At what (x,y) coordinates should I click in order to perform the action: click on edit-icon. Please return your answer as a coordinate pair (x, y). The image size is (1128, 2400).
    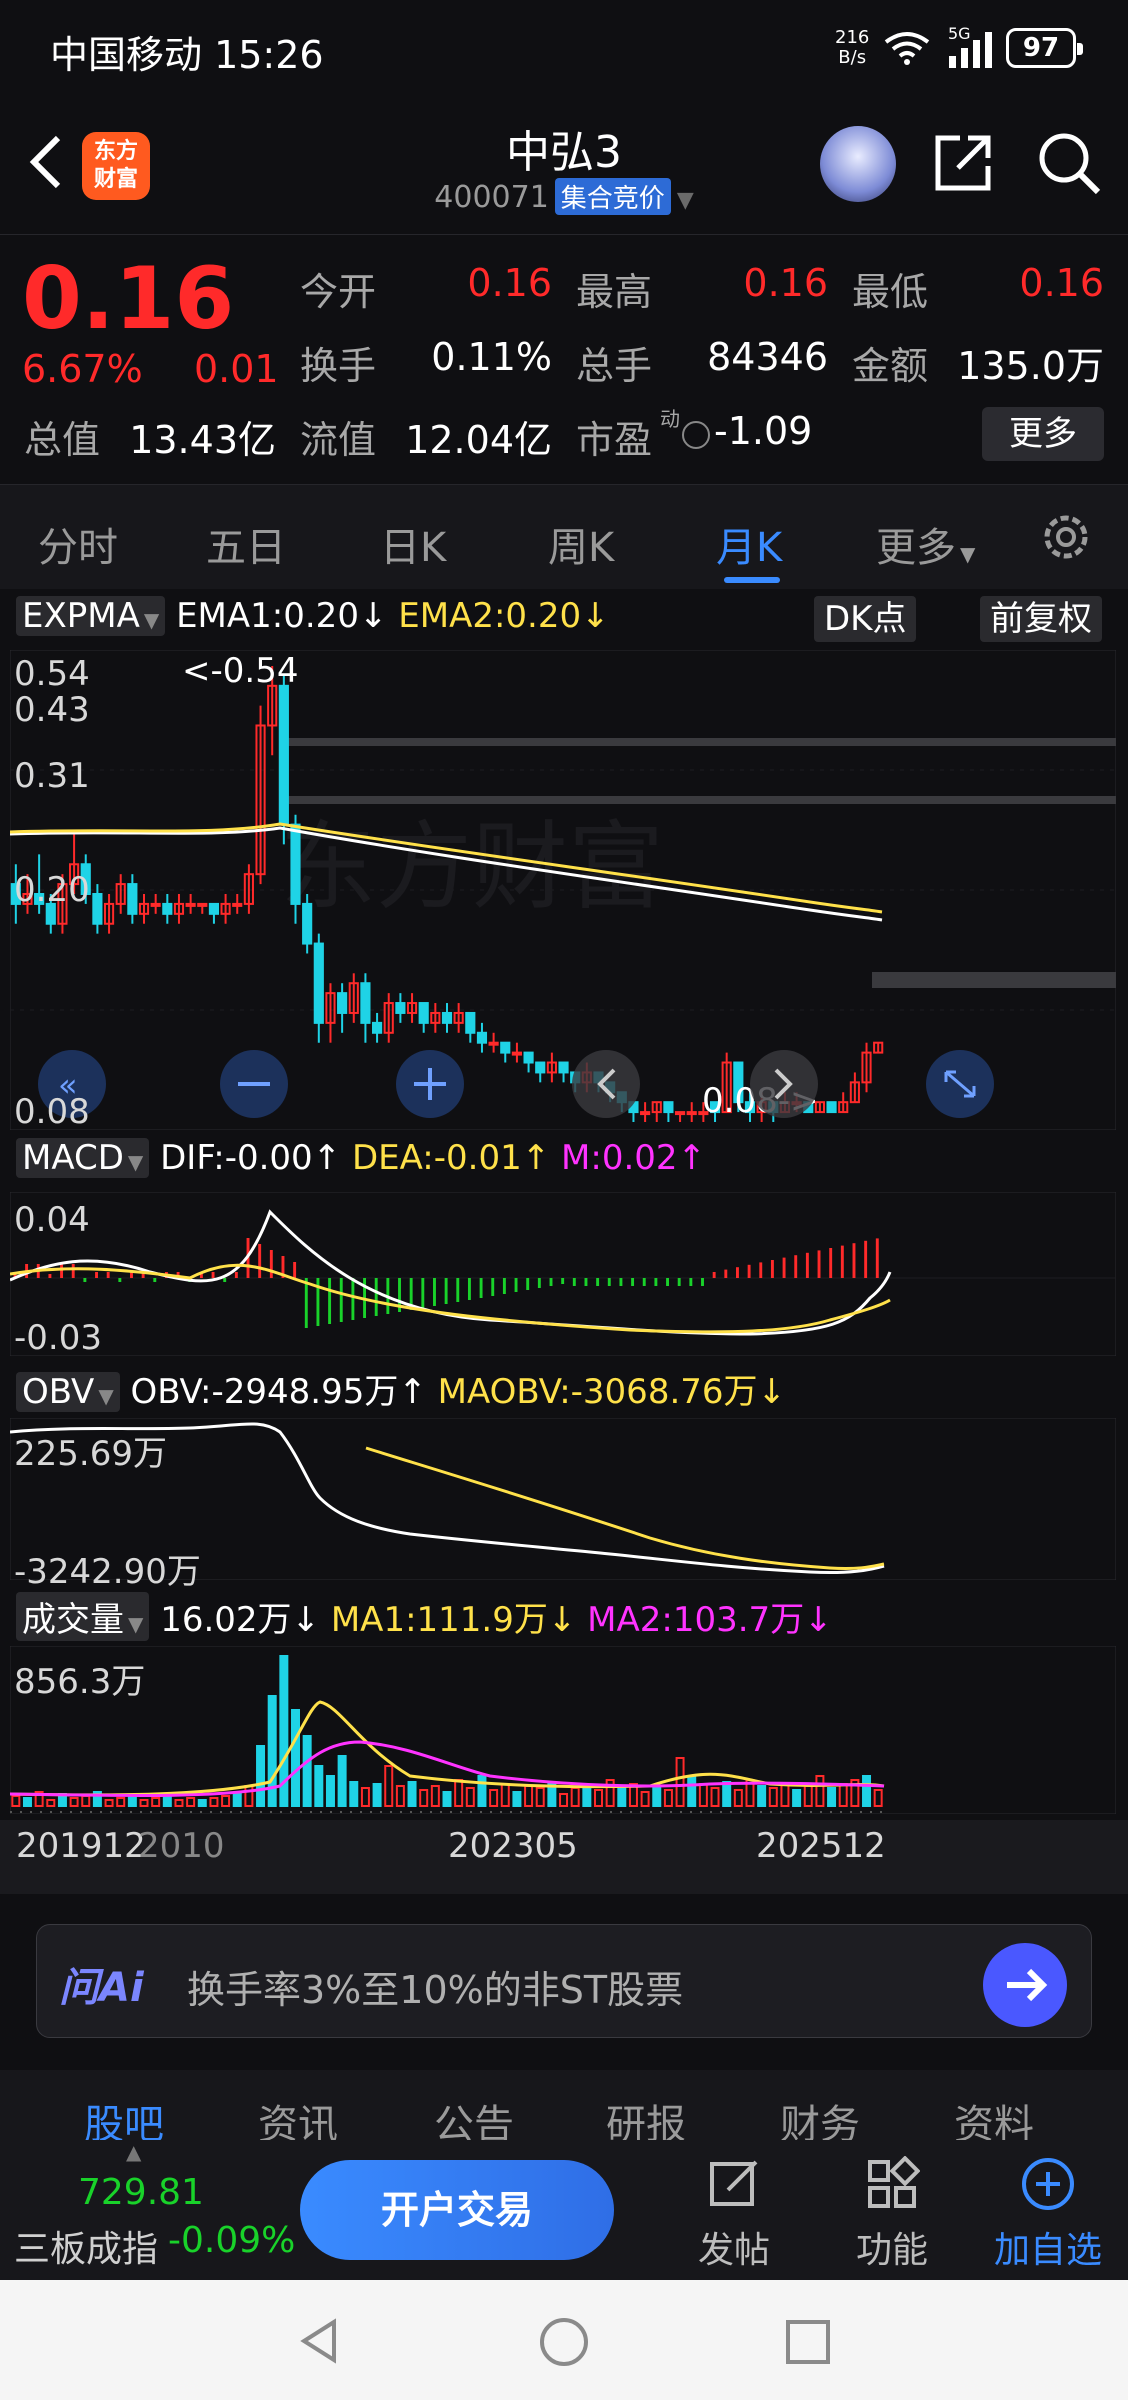
    Looking at the image, I should click on (734, 2183).